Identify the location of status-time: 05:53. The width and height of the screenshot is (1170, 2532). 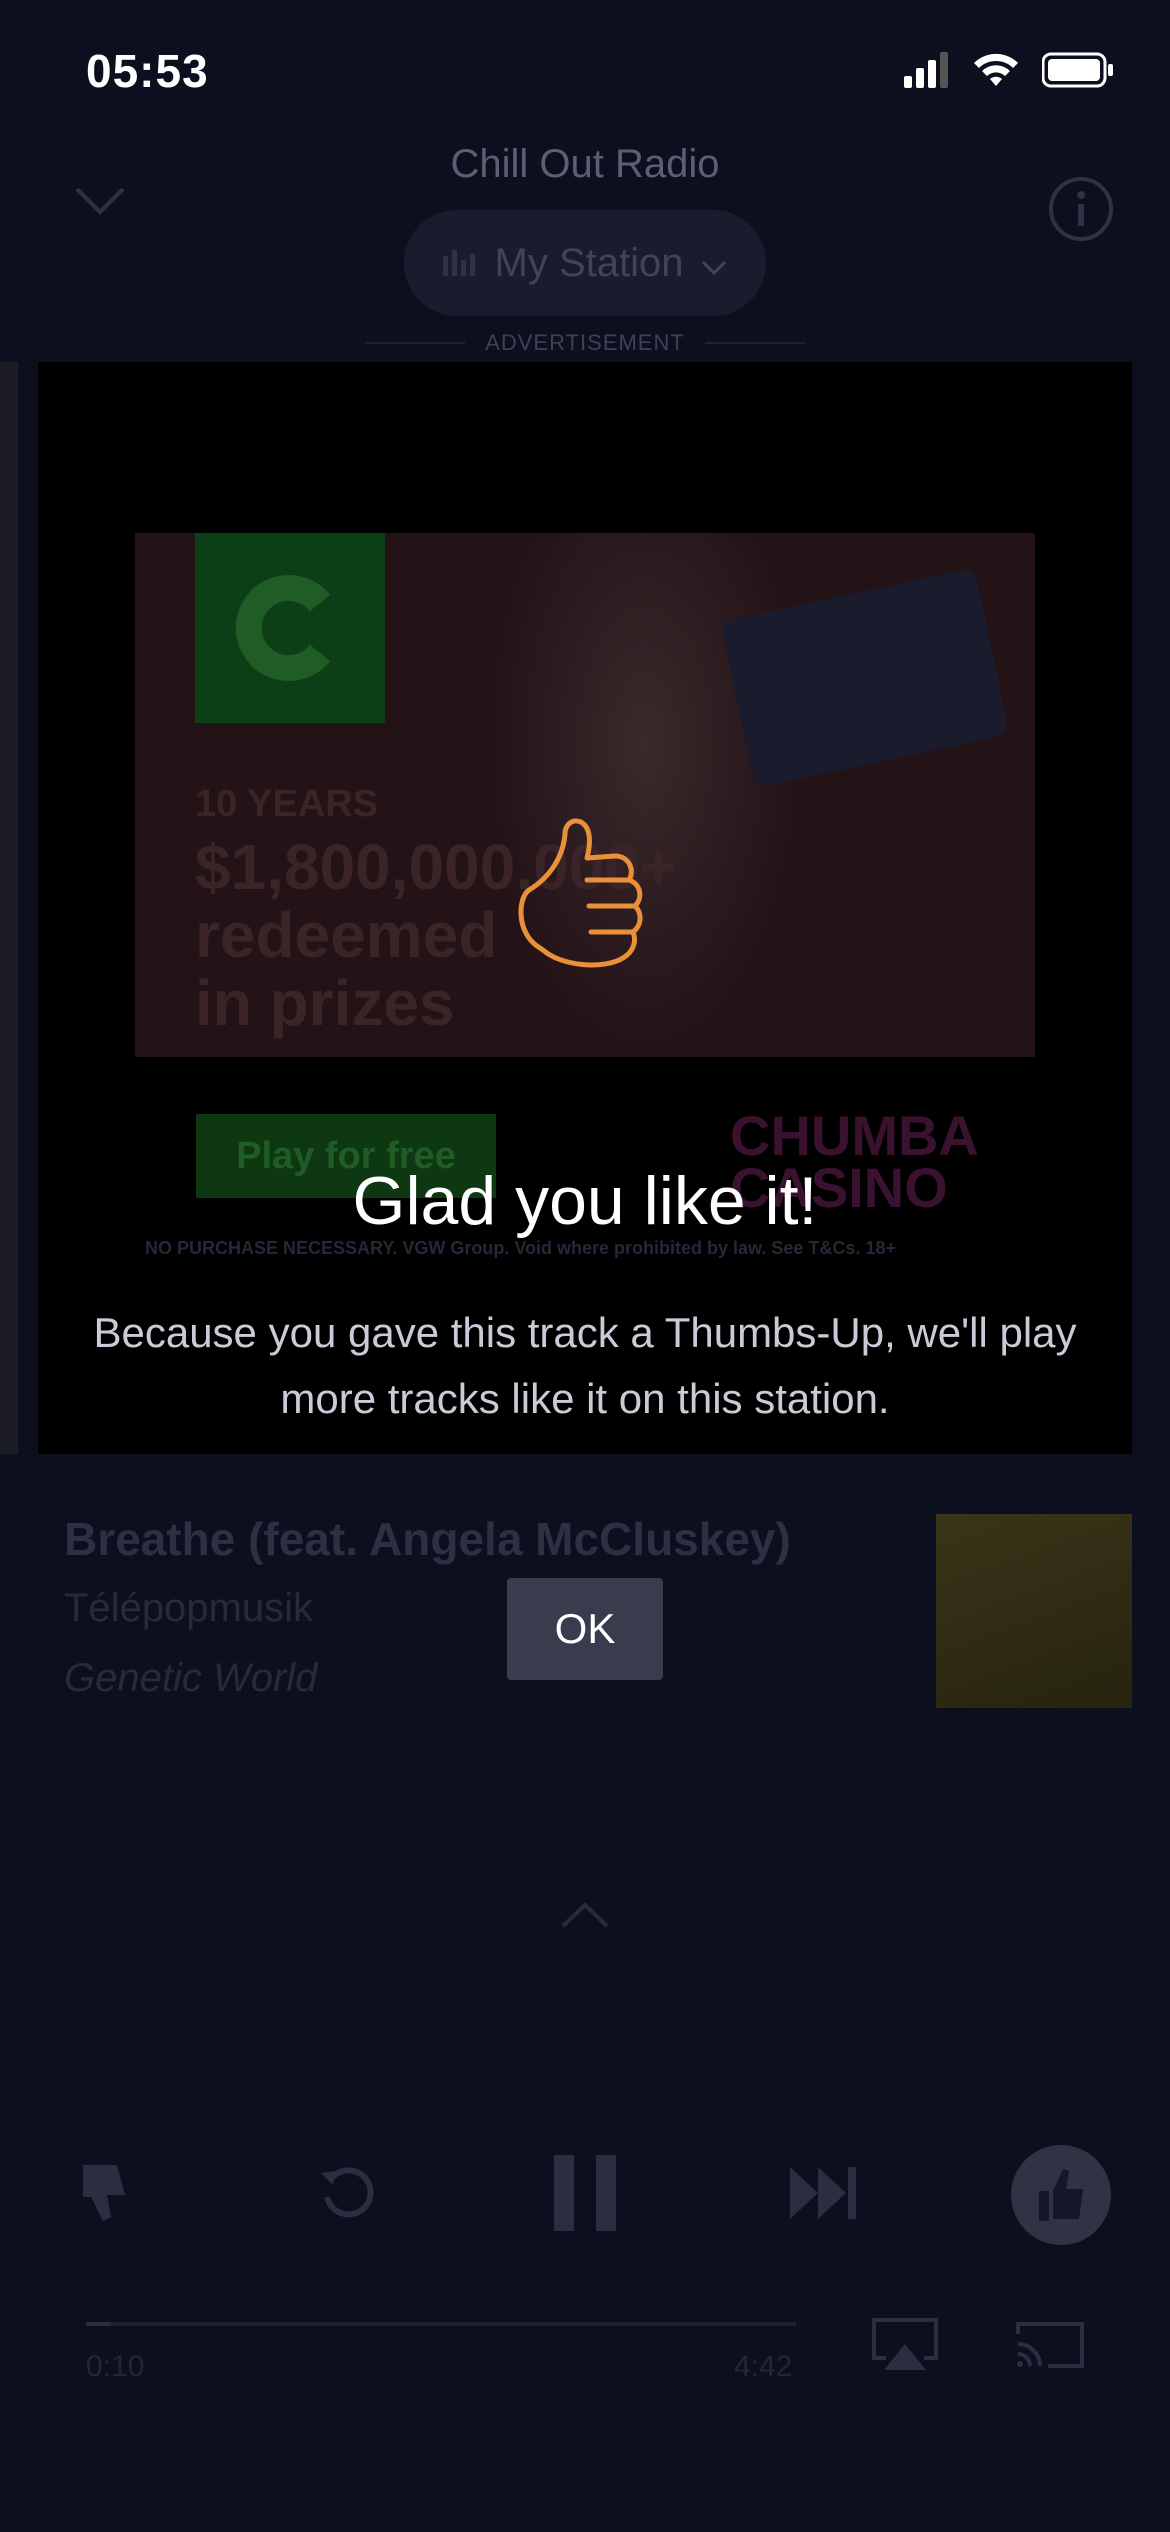
(147, 71).